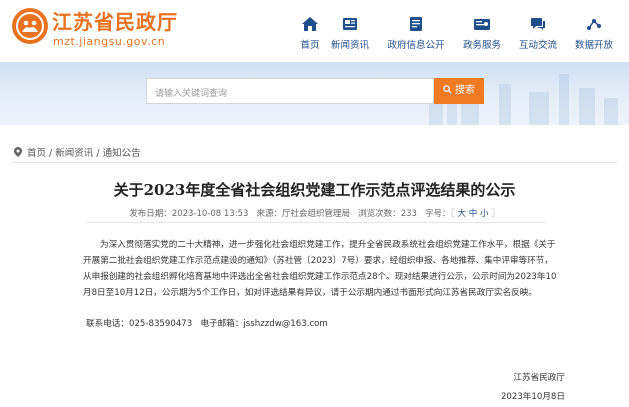  I want to click on nav-label: 政府信息公开, so click(416, 45).